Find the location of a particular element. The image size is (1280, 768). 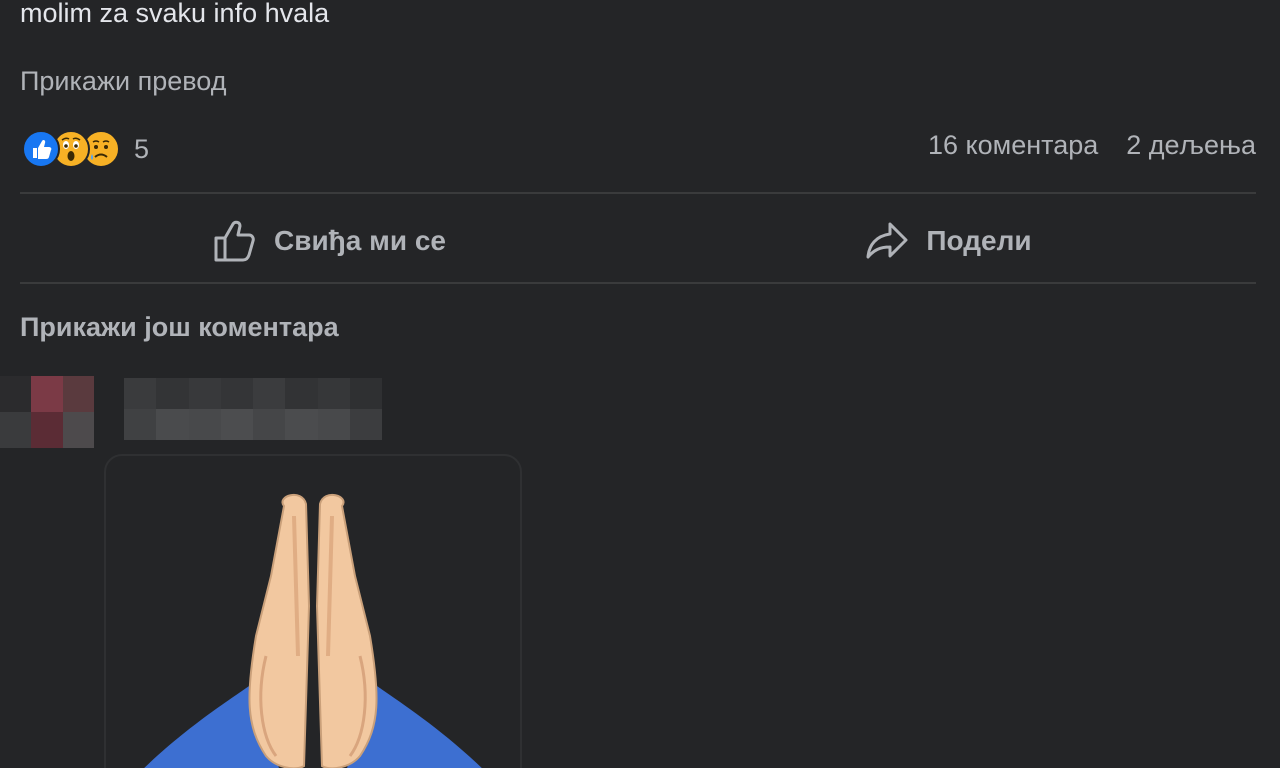

like-button: Свиђа ми се is located at coordinates (329, 241).